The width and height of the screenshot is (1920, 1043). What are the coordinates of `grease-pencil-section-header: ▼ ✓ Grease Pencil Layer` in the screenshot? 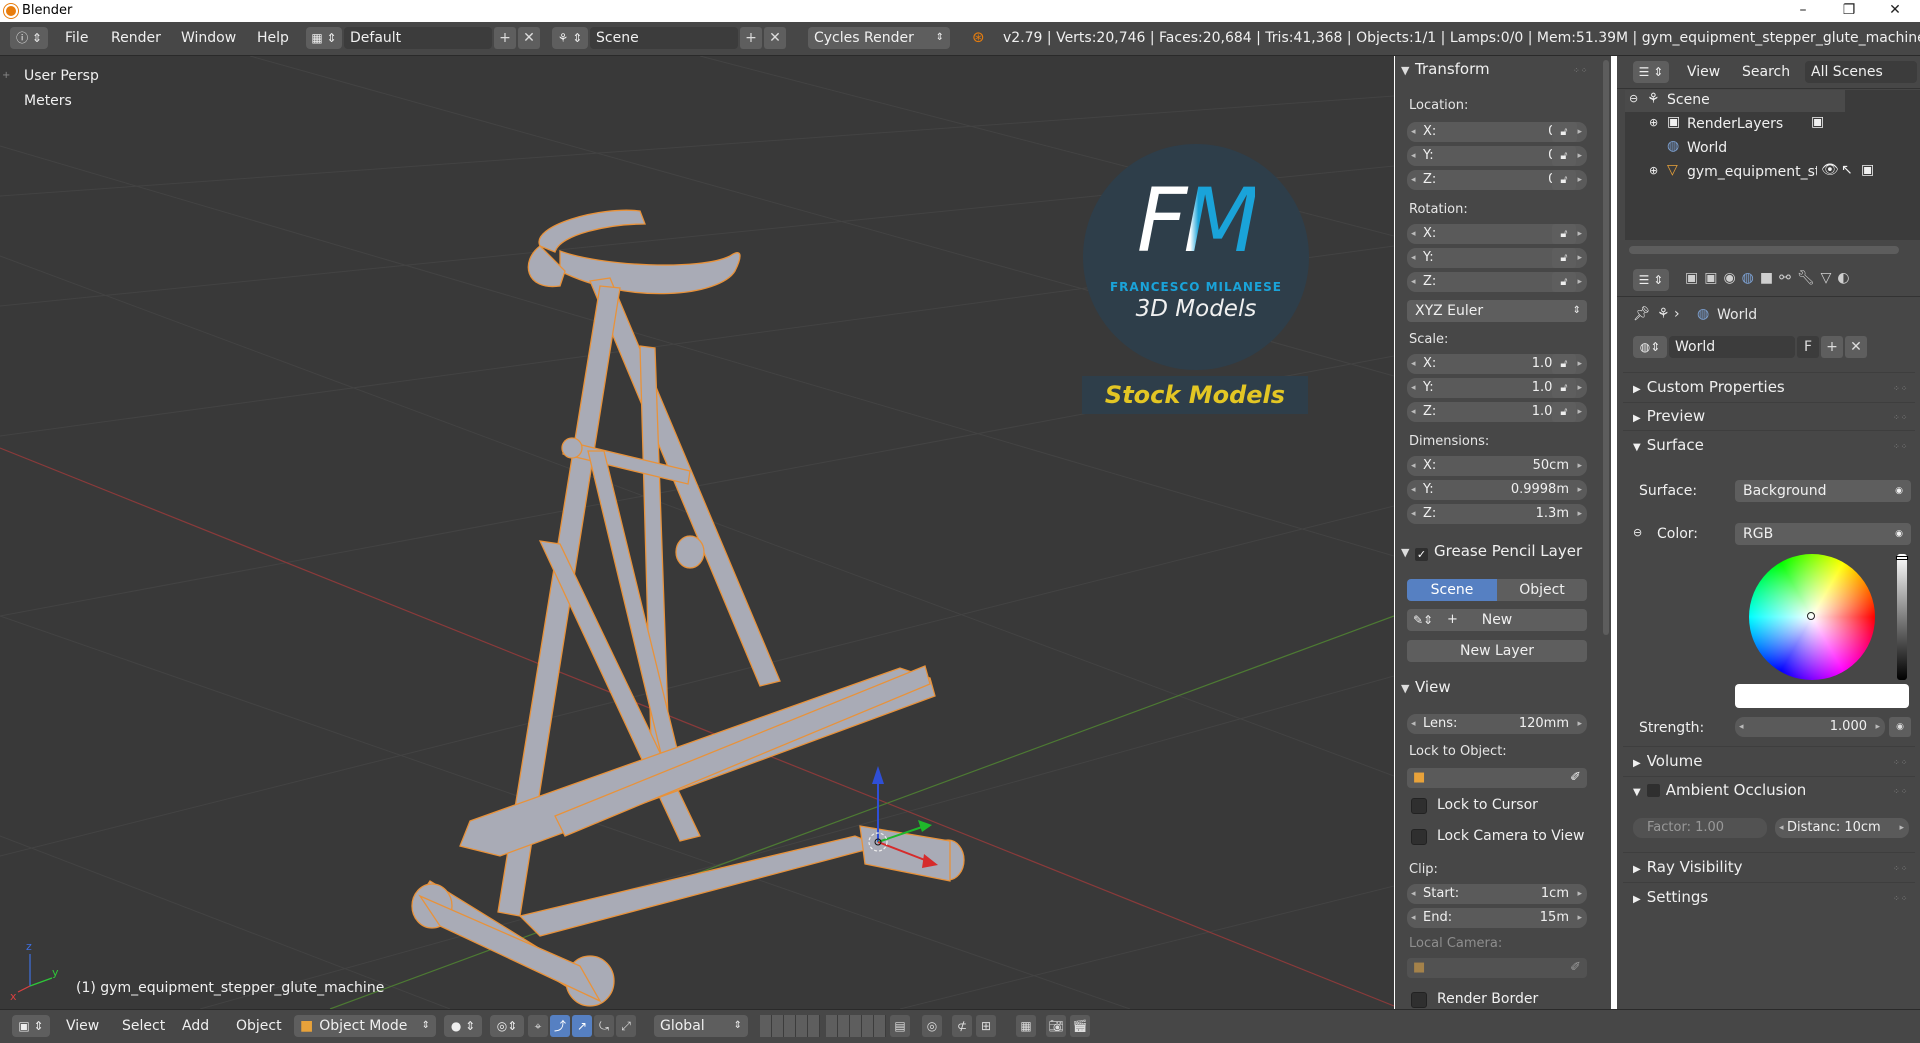 It's located at (1491, 551).